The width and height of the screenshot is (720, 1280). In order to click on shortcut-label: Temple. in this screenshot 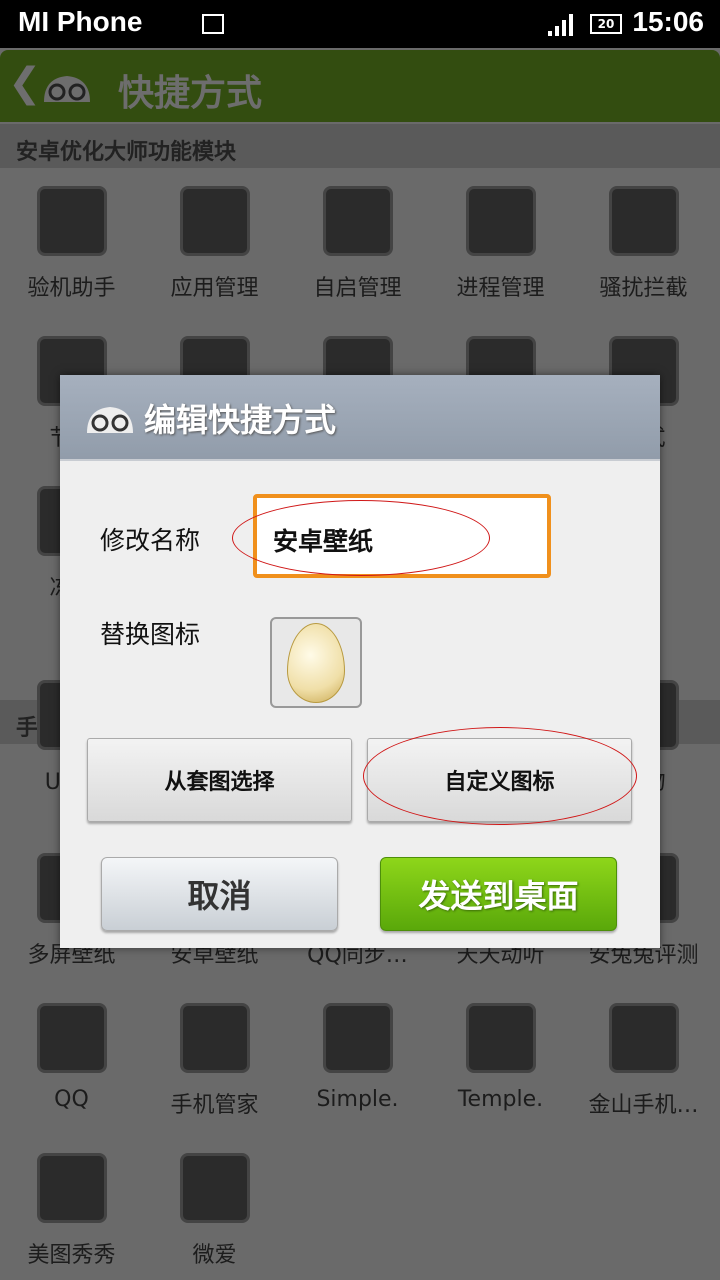, I will do `click(500, 1099)`.